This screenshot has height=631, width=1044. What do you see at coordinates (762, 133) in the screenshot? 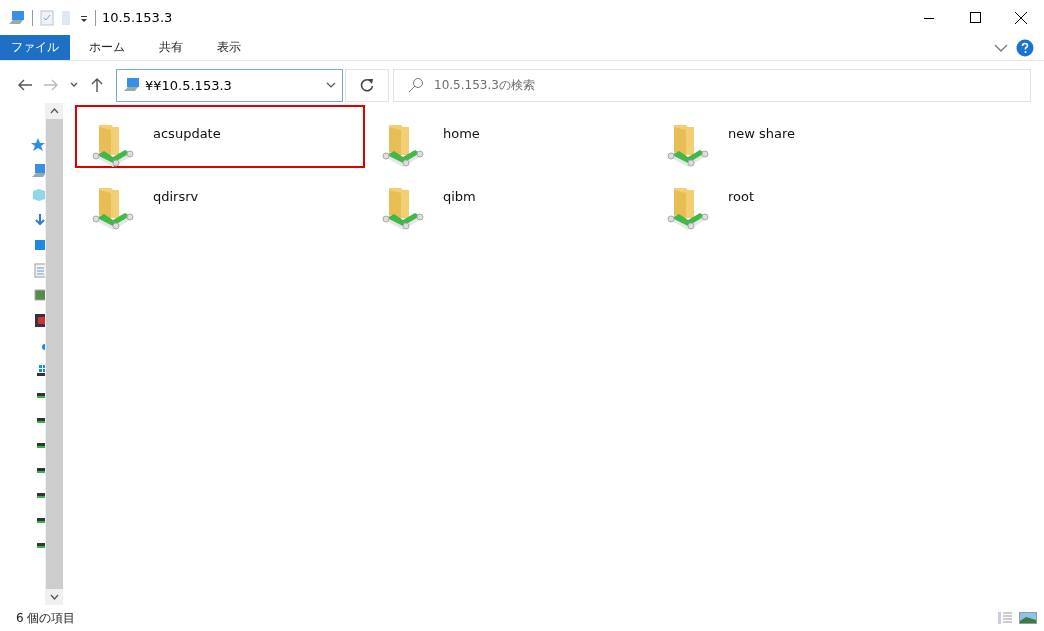
I see `item-name: new share` at bounding box center [762, 133].